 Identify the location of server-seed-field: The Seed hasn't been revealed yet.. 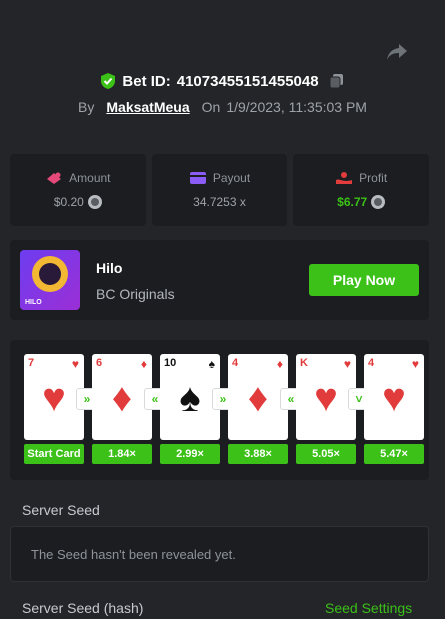
(219, 554).